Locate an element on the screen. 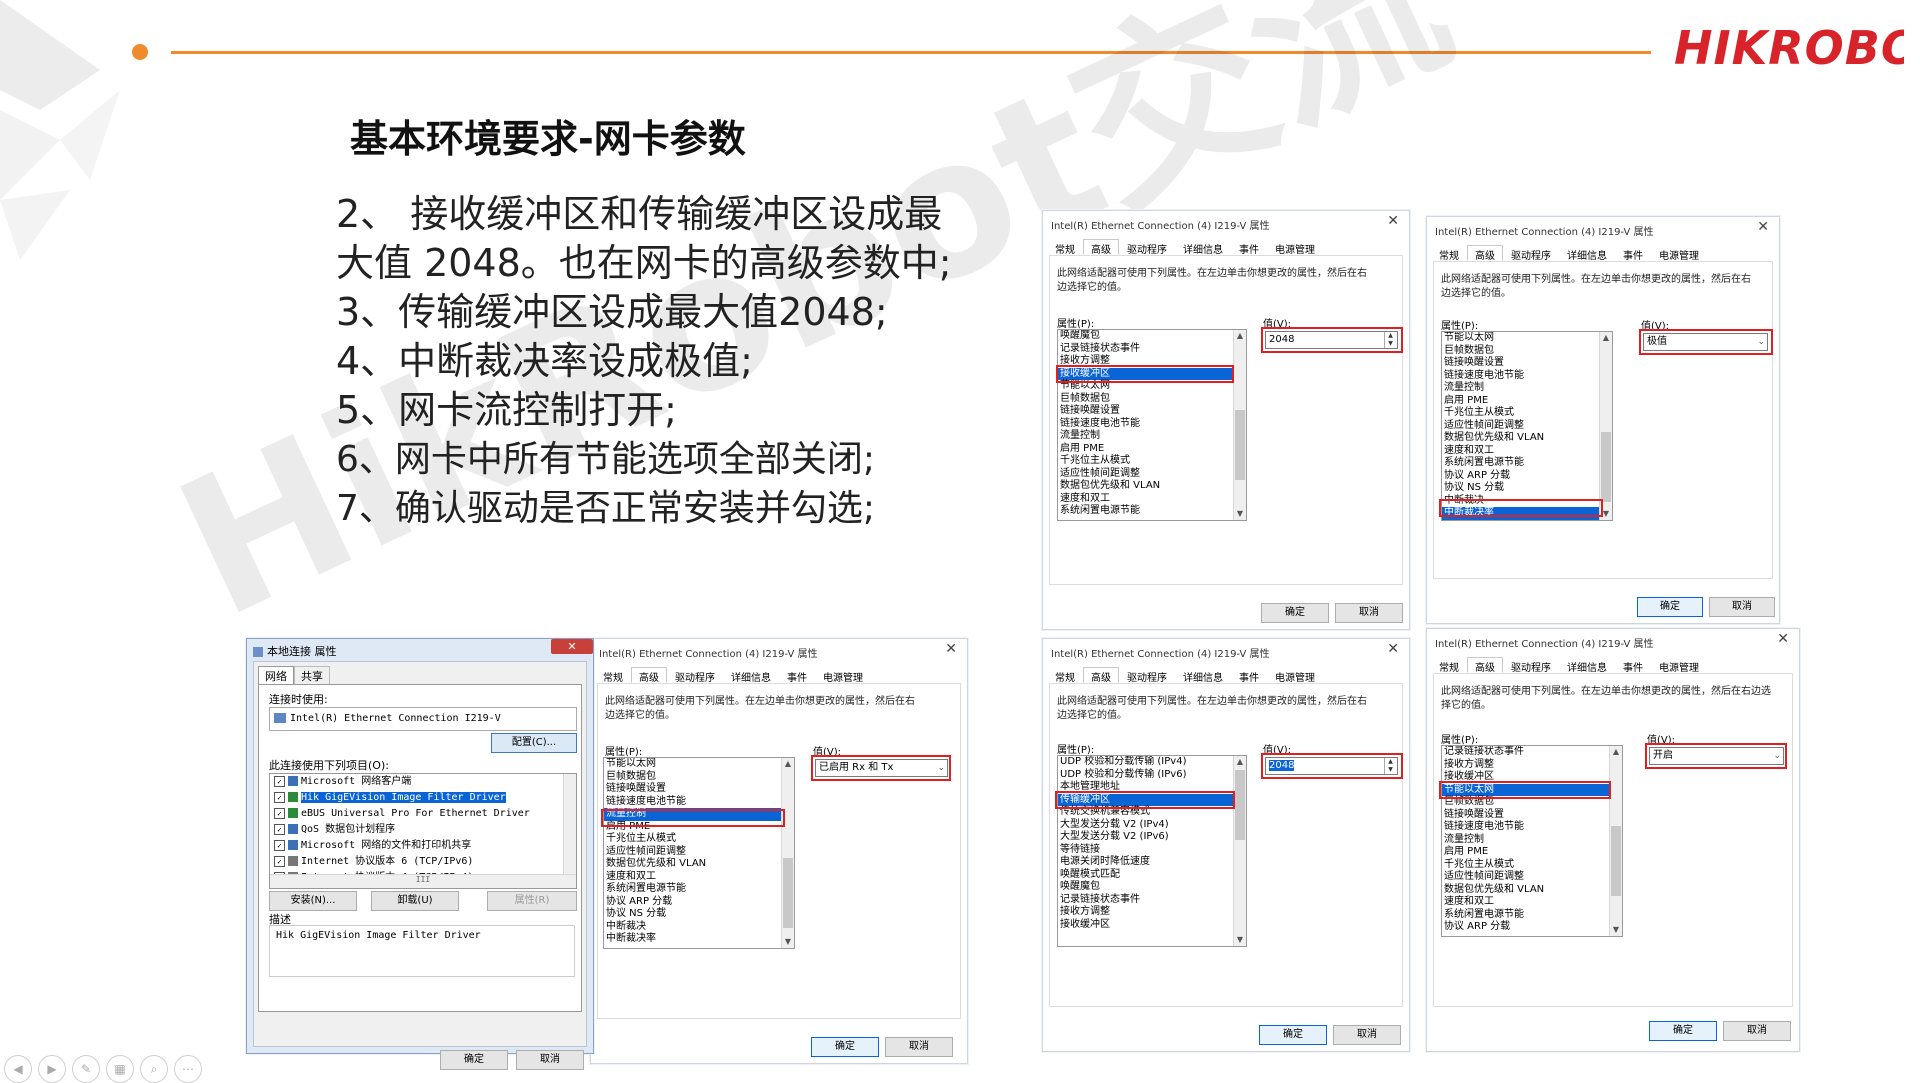  property-item: UDP 校验和分载传输 (IPv6) is located at coordinates (1152, 775).